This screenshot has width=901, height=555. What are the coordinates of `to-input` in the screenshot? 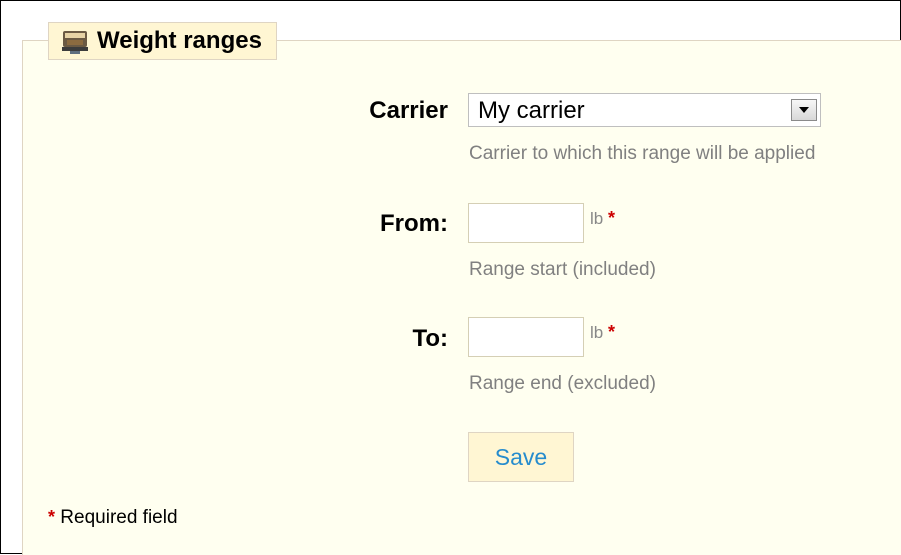 It's located at (526, 337).